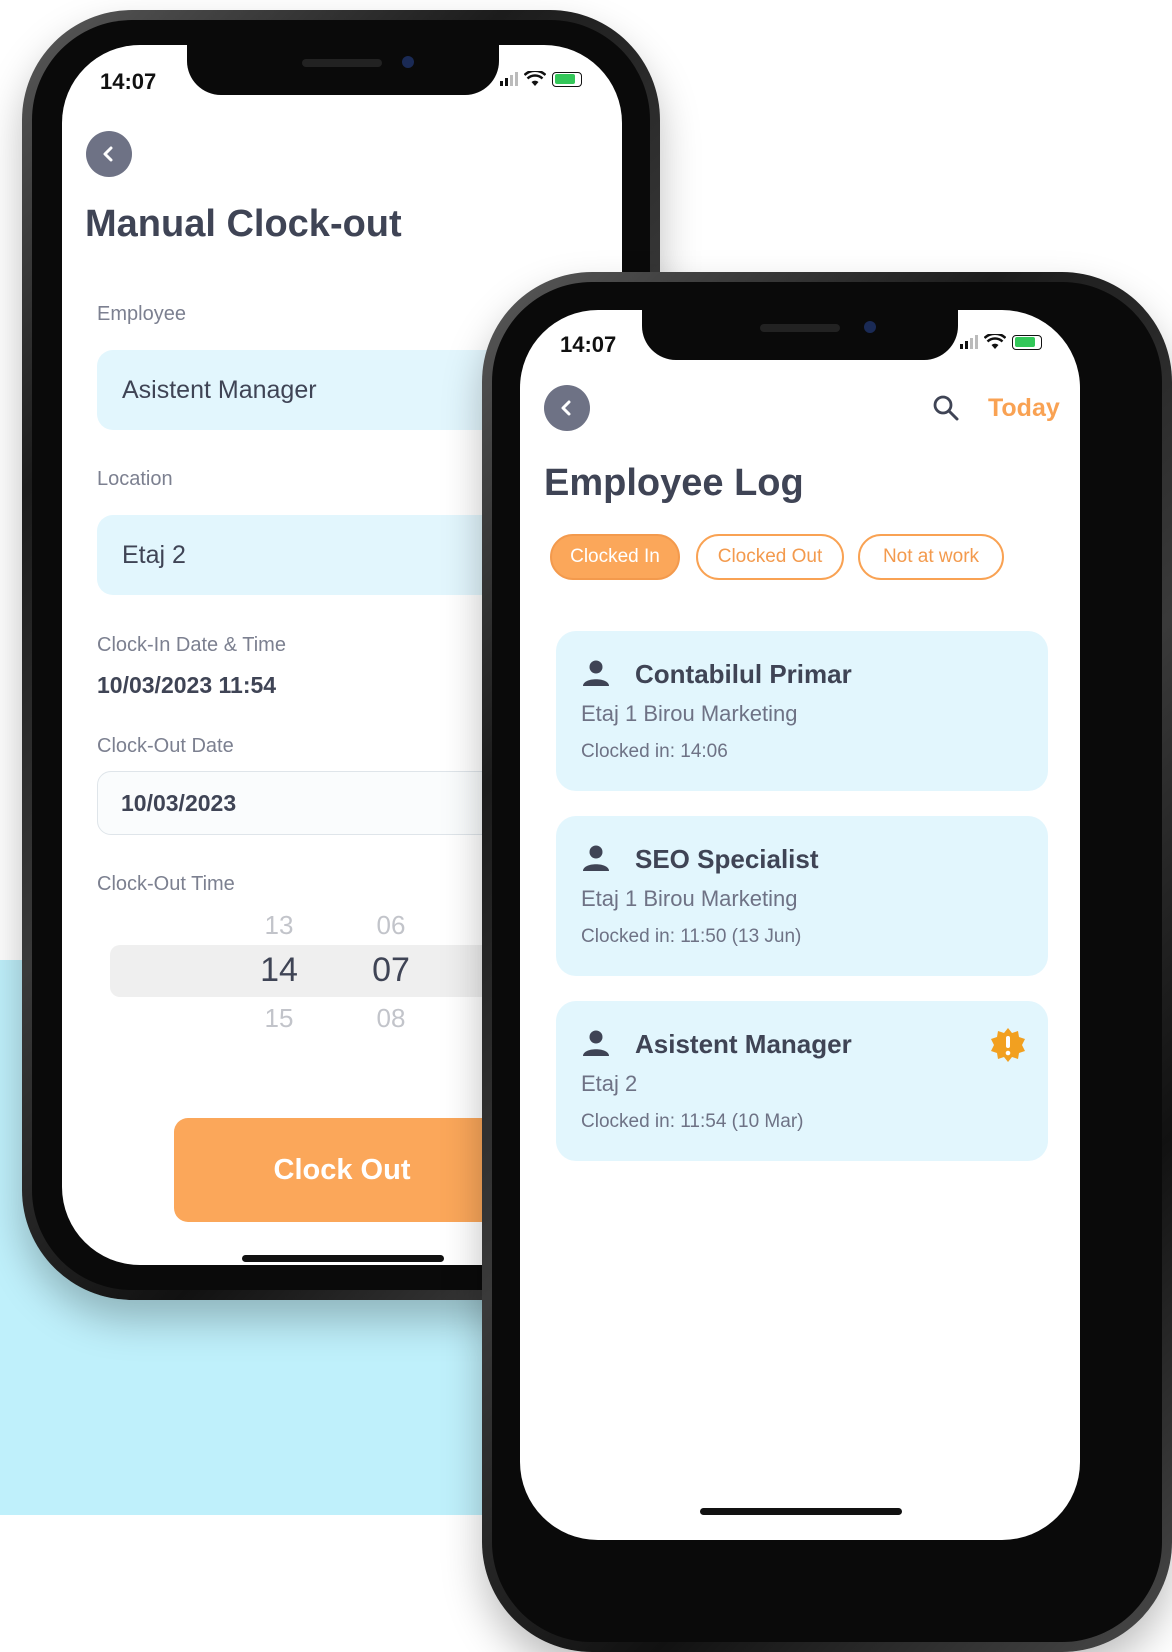  What do you see at coordinates (727, 859) in the screenshot?
I see `employee-name: SEO Specialist` at bounding box center [727, 859].